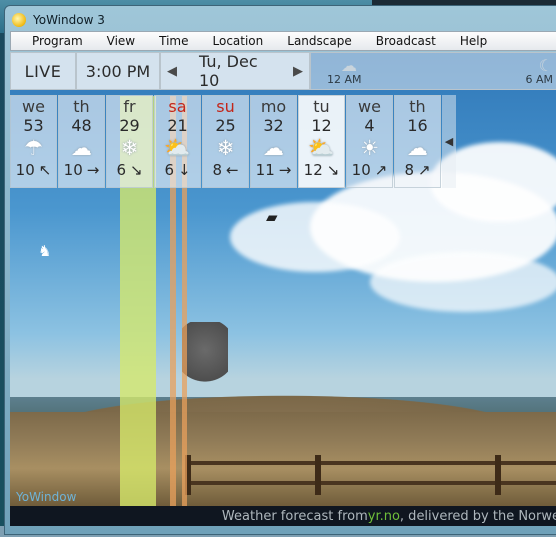 The image size is (556, 537). Describe the element at coordinates (433, 71) in the screenshot. I see `hourly-timeline: ☁ ☾ 12 AM 6 AM` at that location.